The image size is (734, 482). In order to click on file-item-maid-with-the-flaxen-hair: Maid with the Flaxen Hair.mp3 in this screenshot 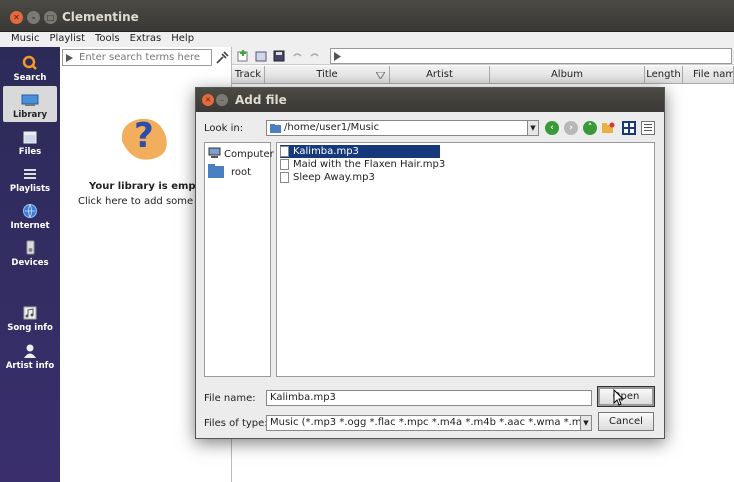, I will do `click(364, 164)`.